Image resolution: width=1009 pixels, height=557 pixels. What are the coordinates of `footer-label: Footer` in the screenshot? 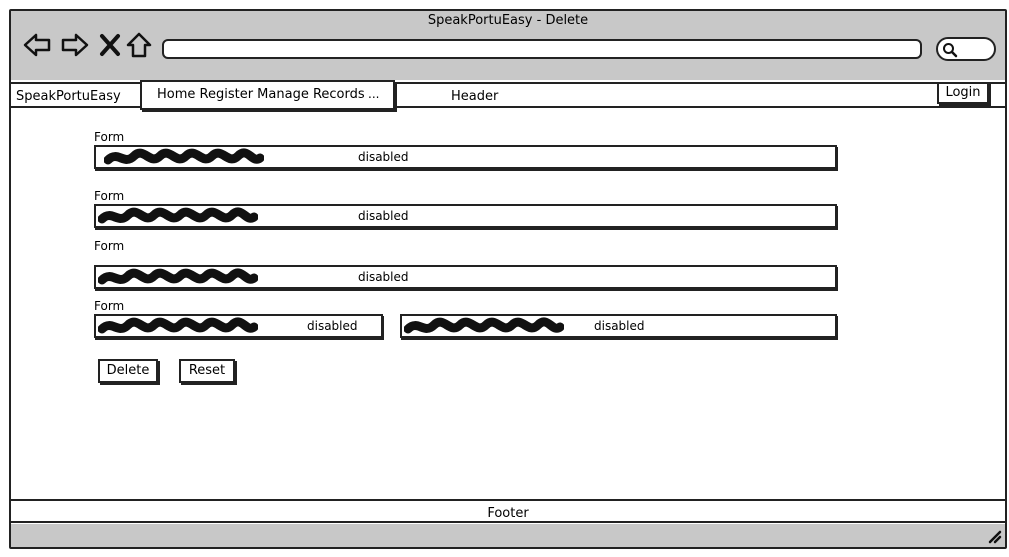 It's located at (508, 513).